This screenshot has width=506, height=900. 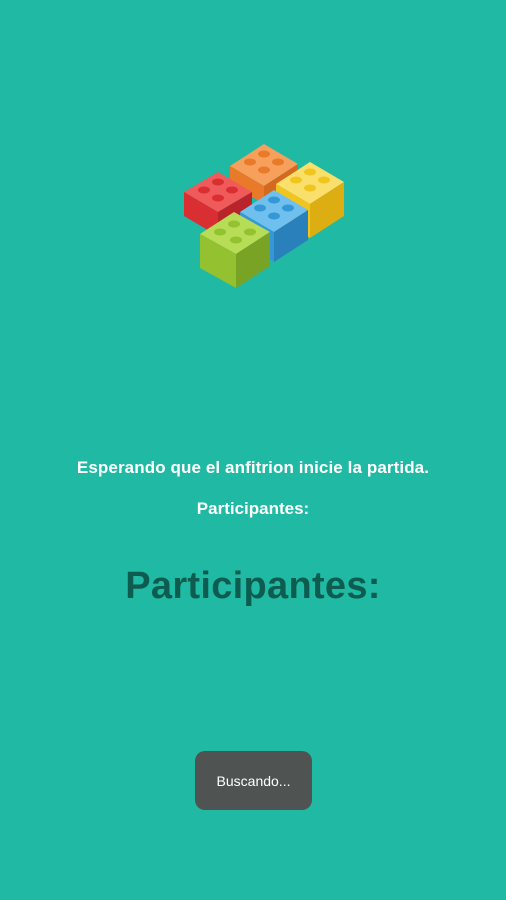 I want to click on lego-bricks-logo-icon, so click(x=264, y=216).